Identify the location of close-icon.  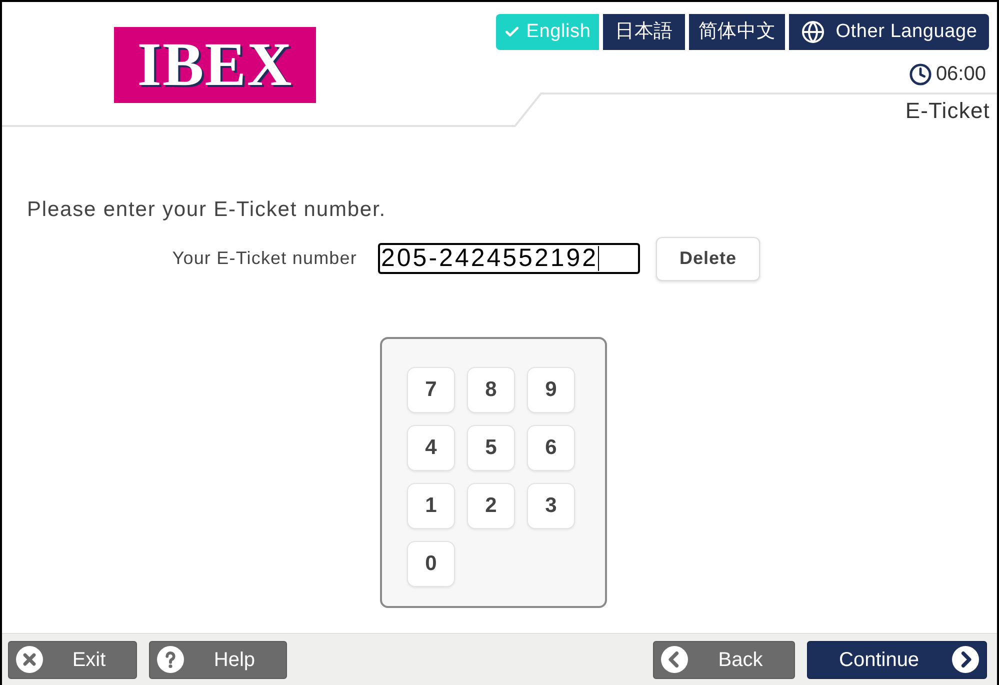
(29, 659).